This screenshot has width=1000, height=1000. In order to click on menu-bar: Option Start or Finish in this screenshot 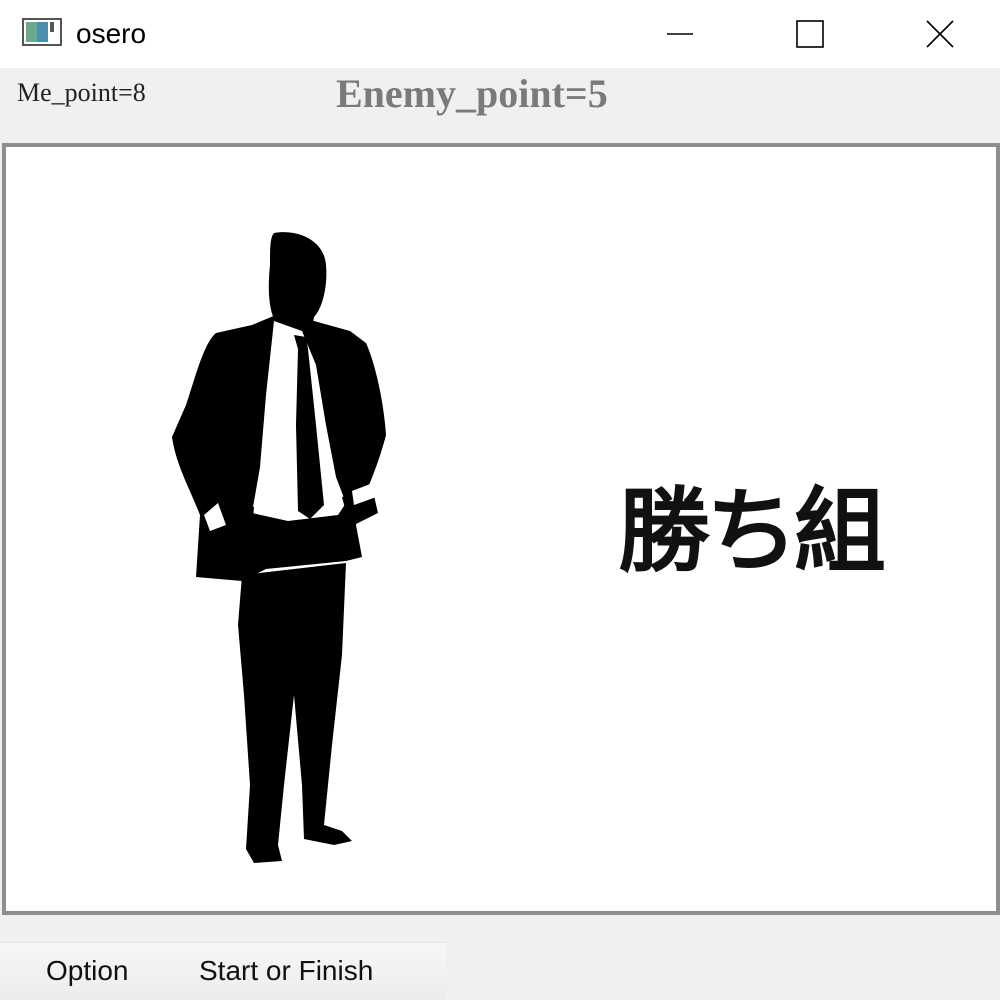, I will do `click(223, 971)`.